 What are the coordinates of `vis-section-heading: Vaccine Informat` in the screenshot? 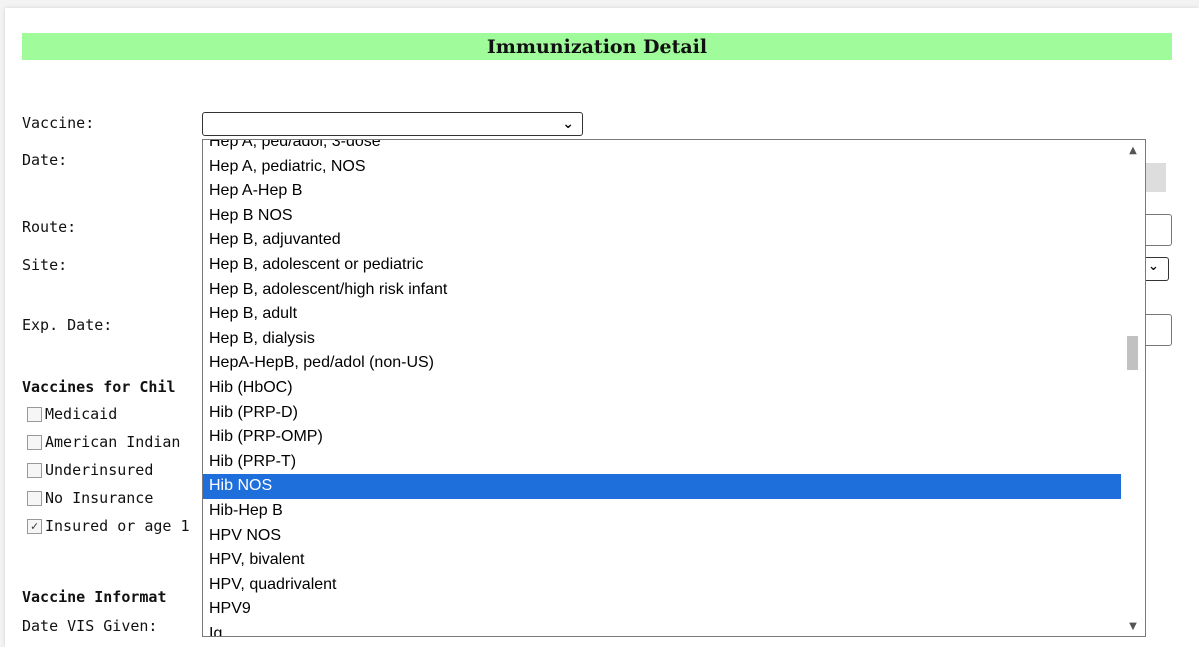 It's located at (94, 597).